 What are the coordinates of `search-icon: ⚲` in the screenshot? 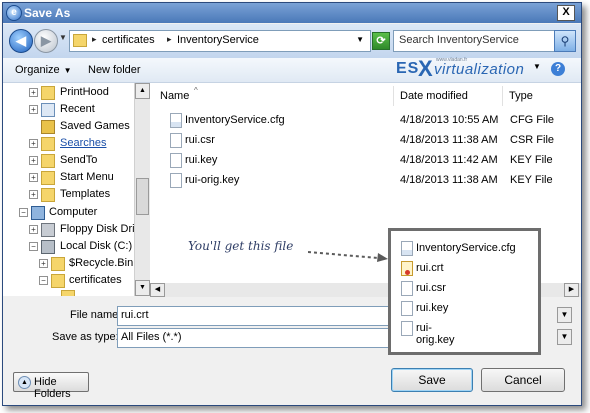 It's located at (565, 41).